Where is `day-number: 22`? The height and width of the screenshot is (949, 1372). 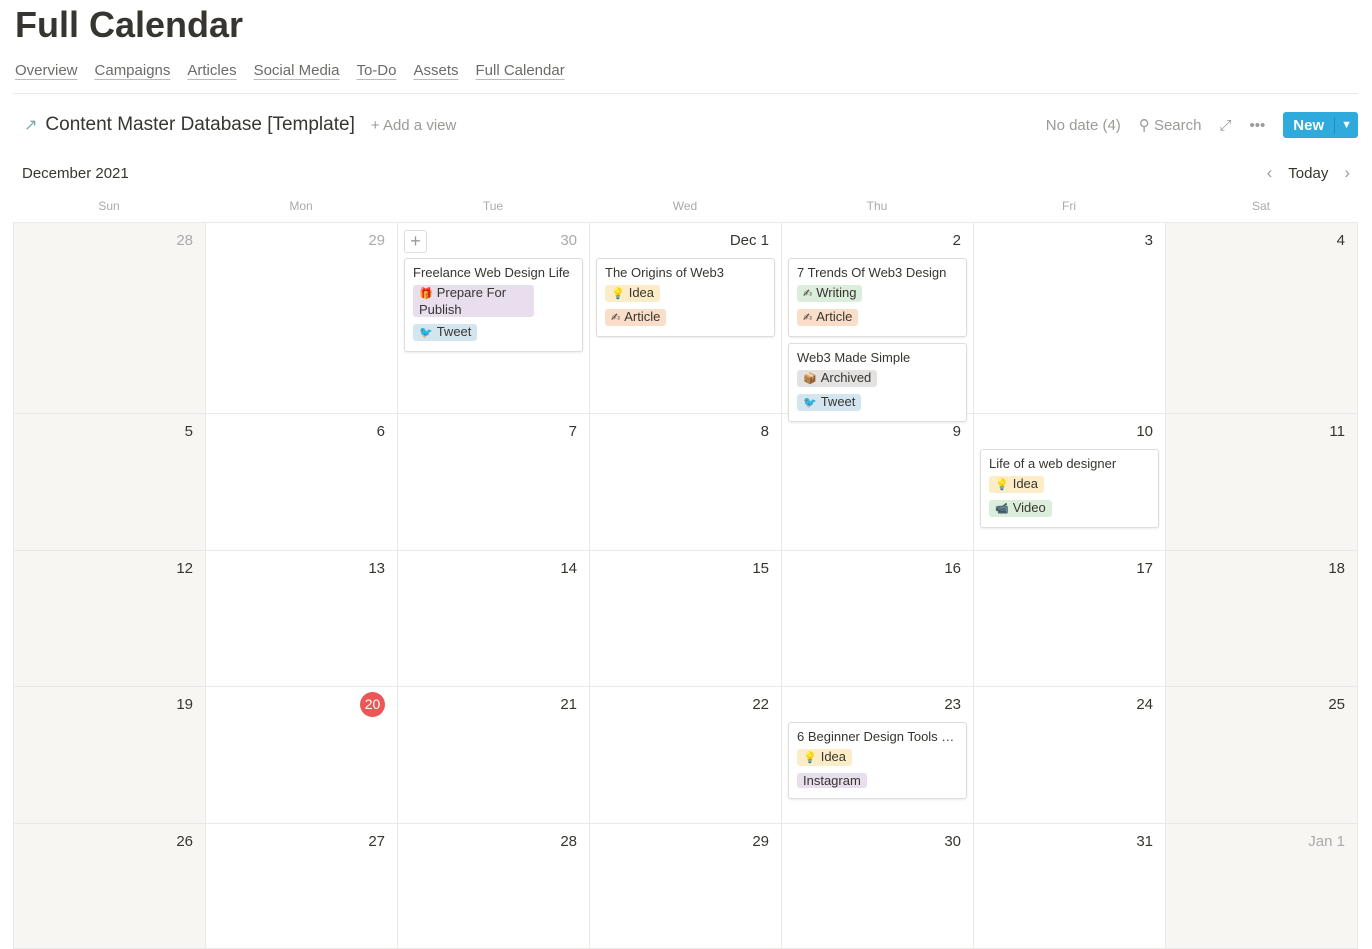 day-number: 22 is located at coordinates (685, 705).